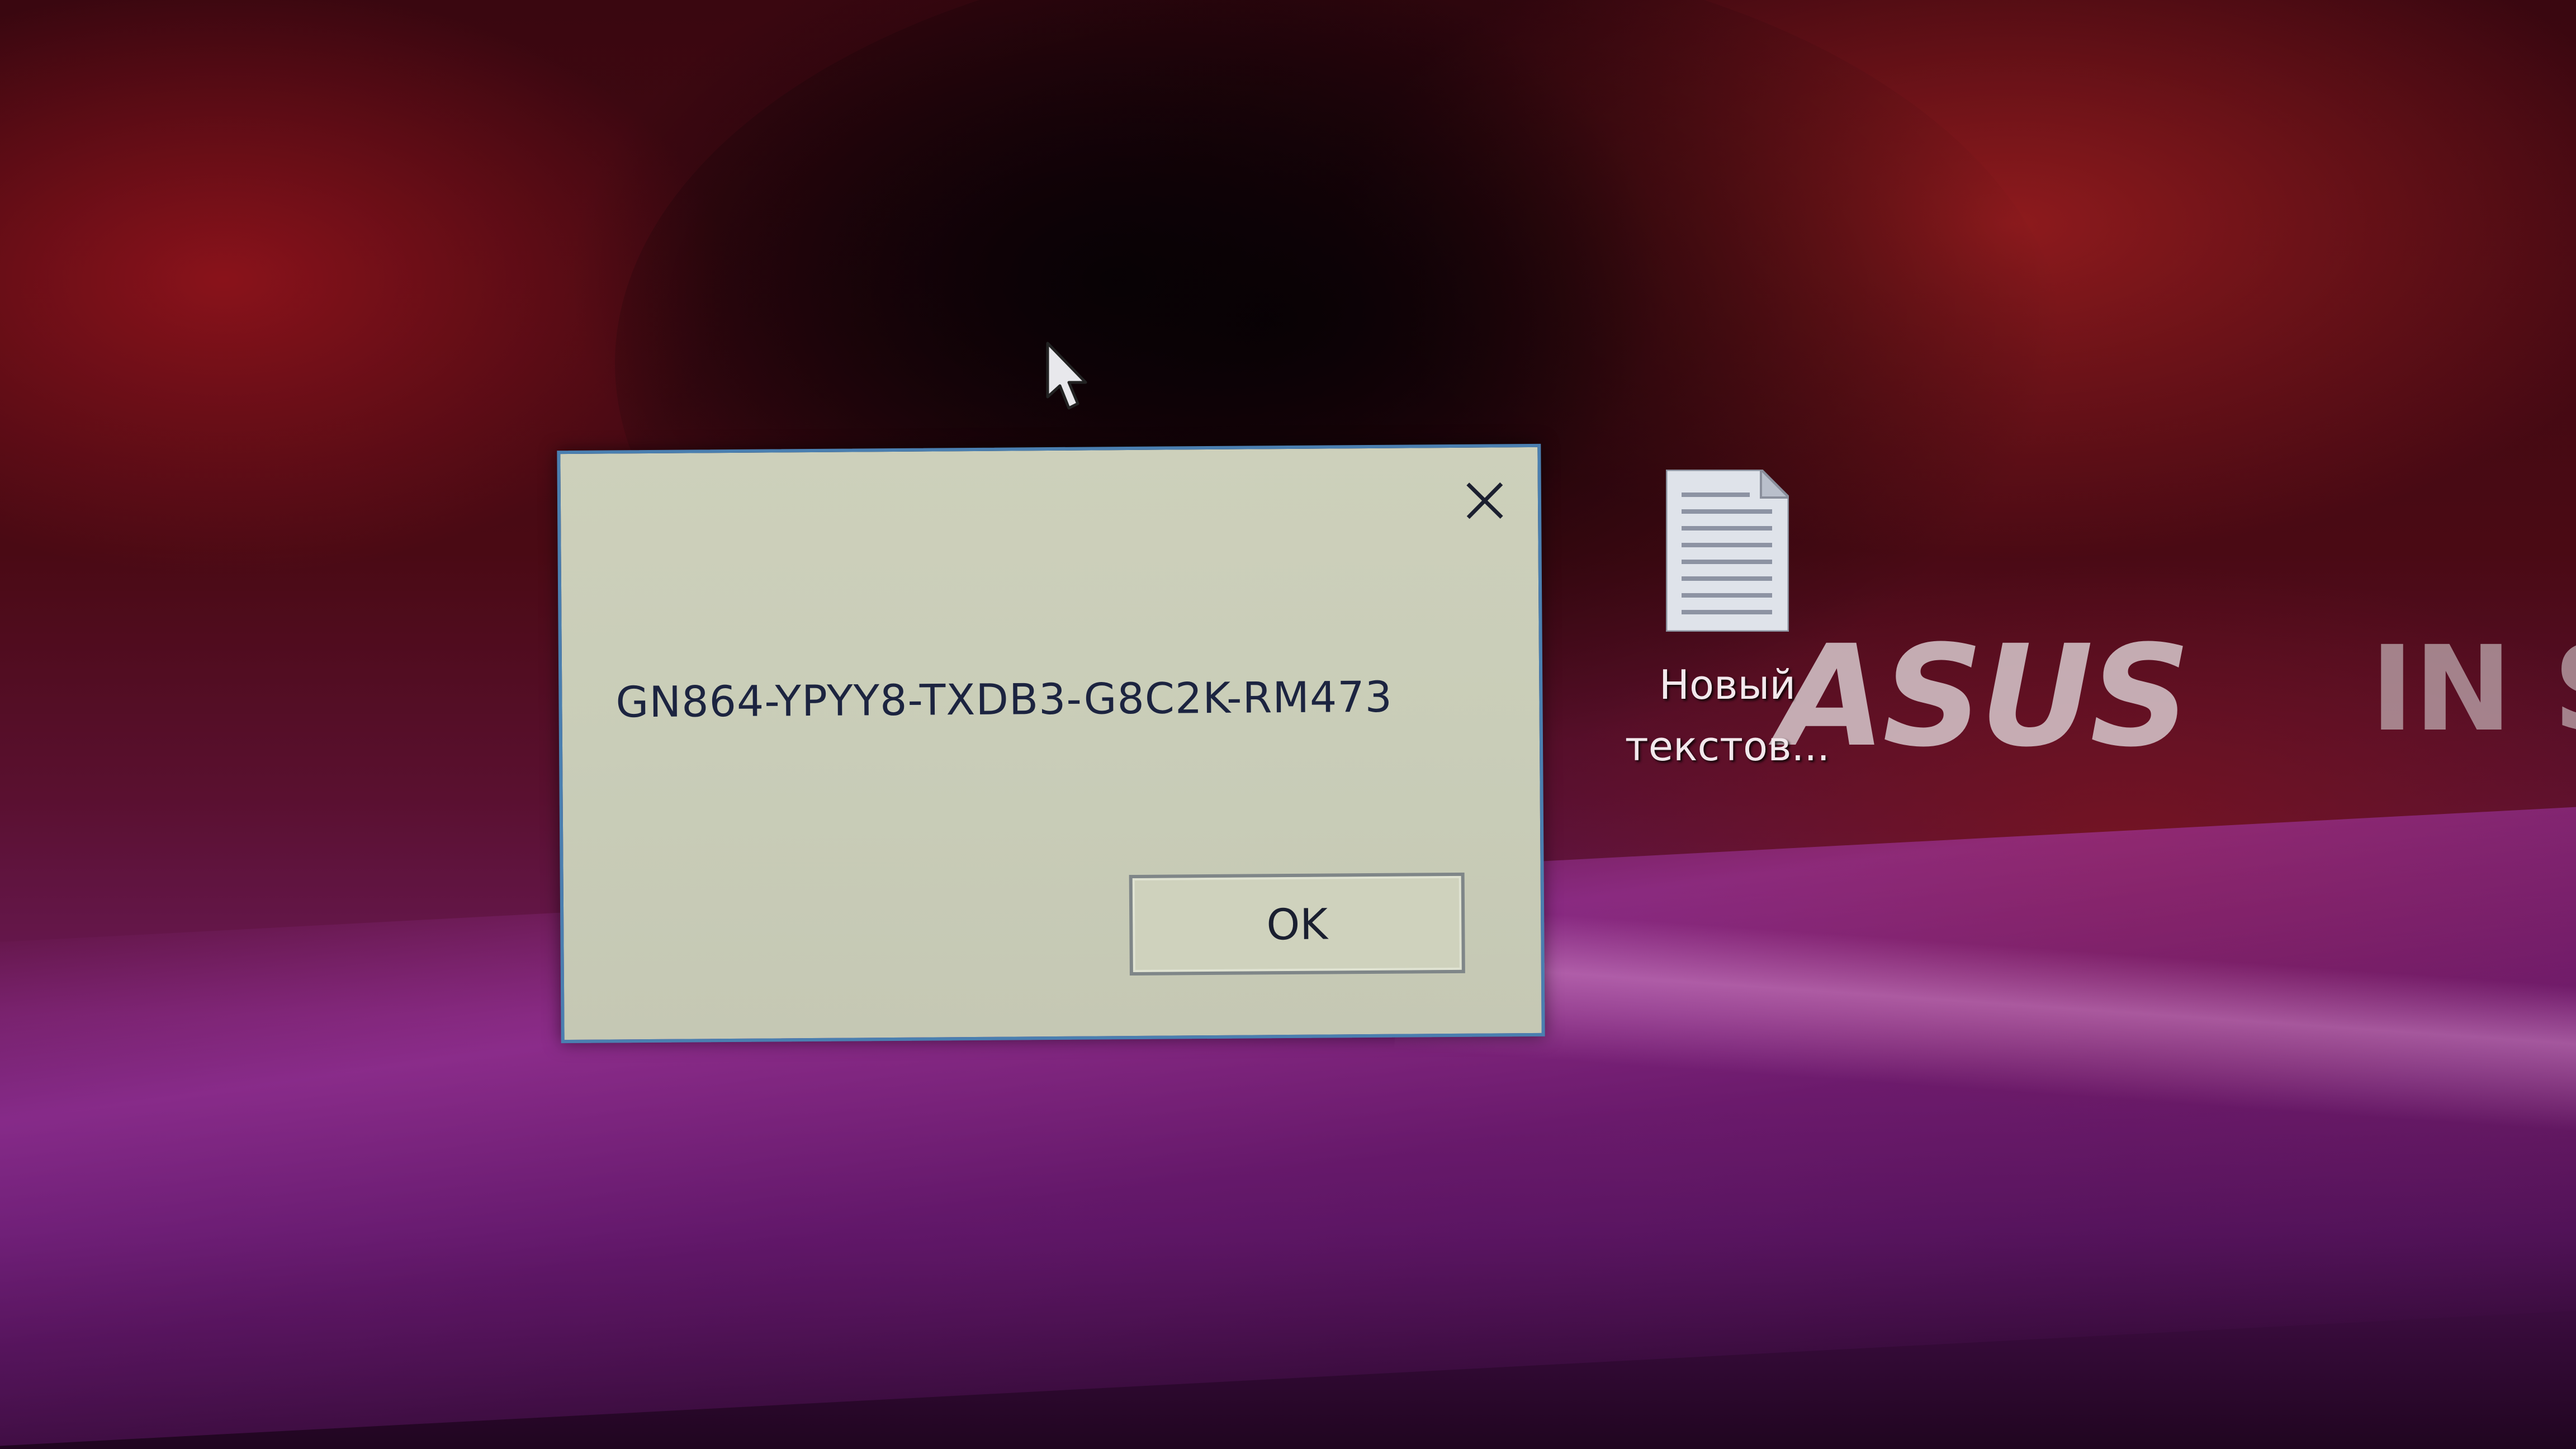  What do you see at coordinates (1004, 699) in the screenshot?
I see `dialog-message: GN864-YPYY8-TXDB3-G8C2K-RM473` at bounding box center [1004, 699].